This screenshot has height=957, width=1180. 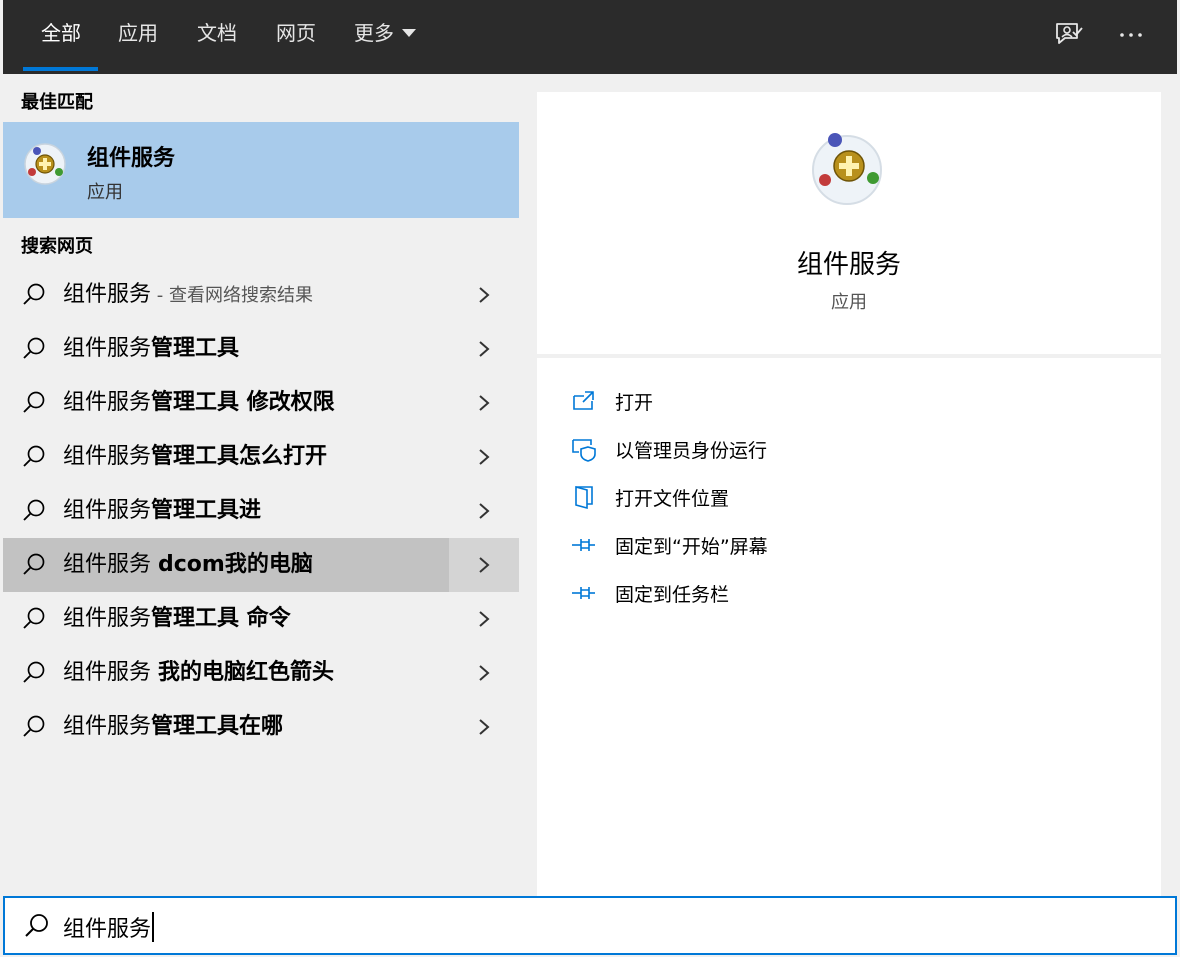 I want to click on open-icon, so click(x=583, y=400).